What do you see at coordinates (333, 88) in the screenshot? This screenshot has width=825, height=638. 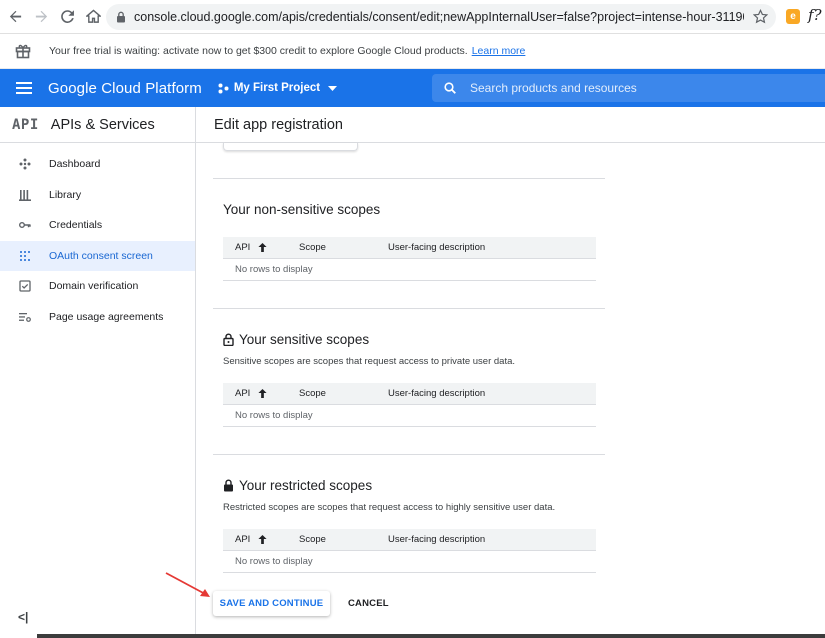 I see `chevron-down-icon` at bounding box center [333, 88].